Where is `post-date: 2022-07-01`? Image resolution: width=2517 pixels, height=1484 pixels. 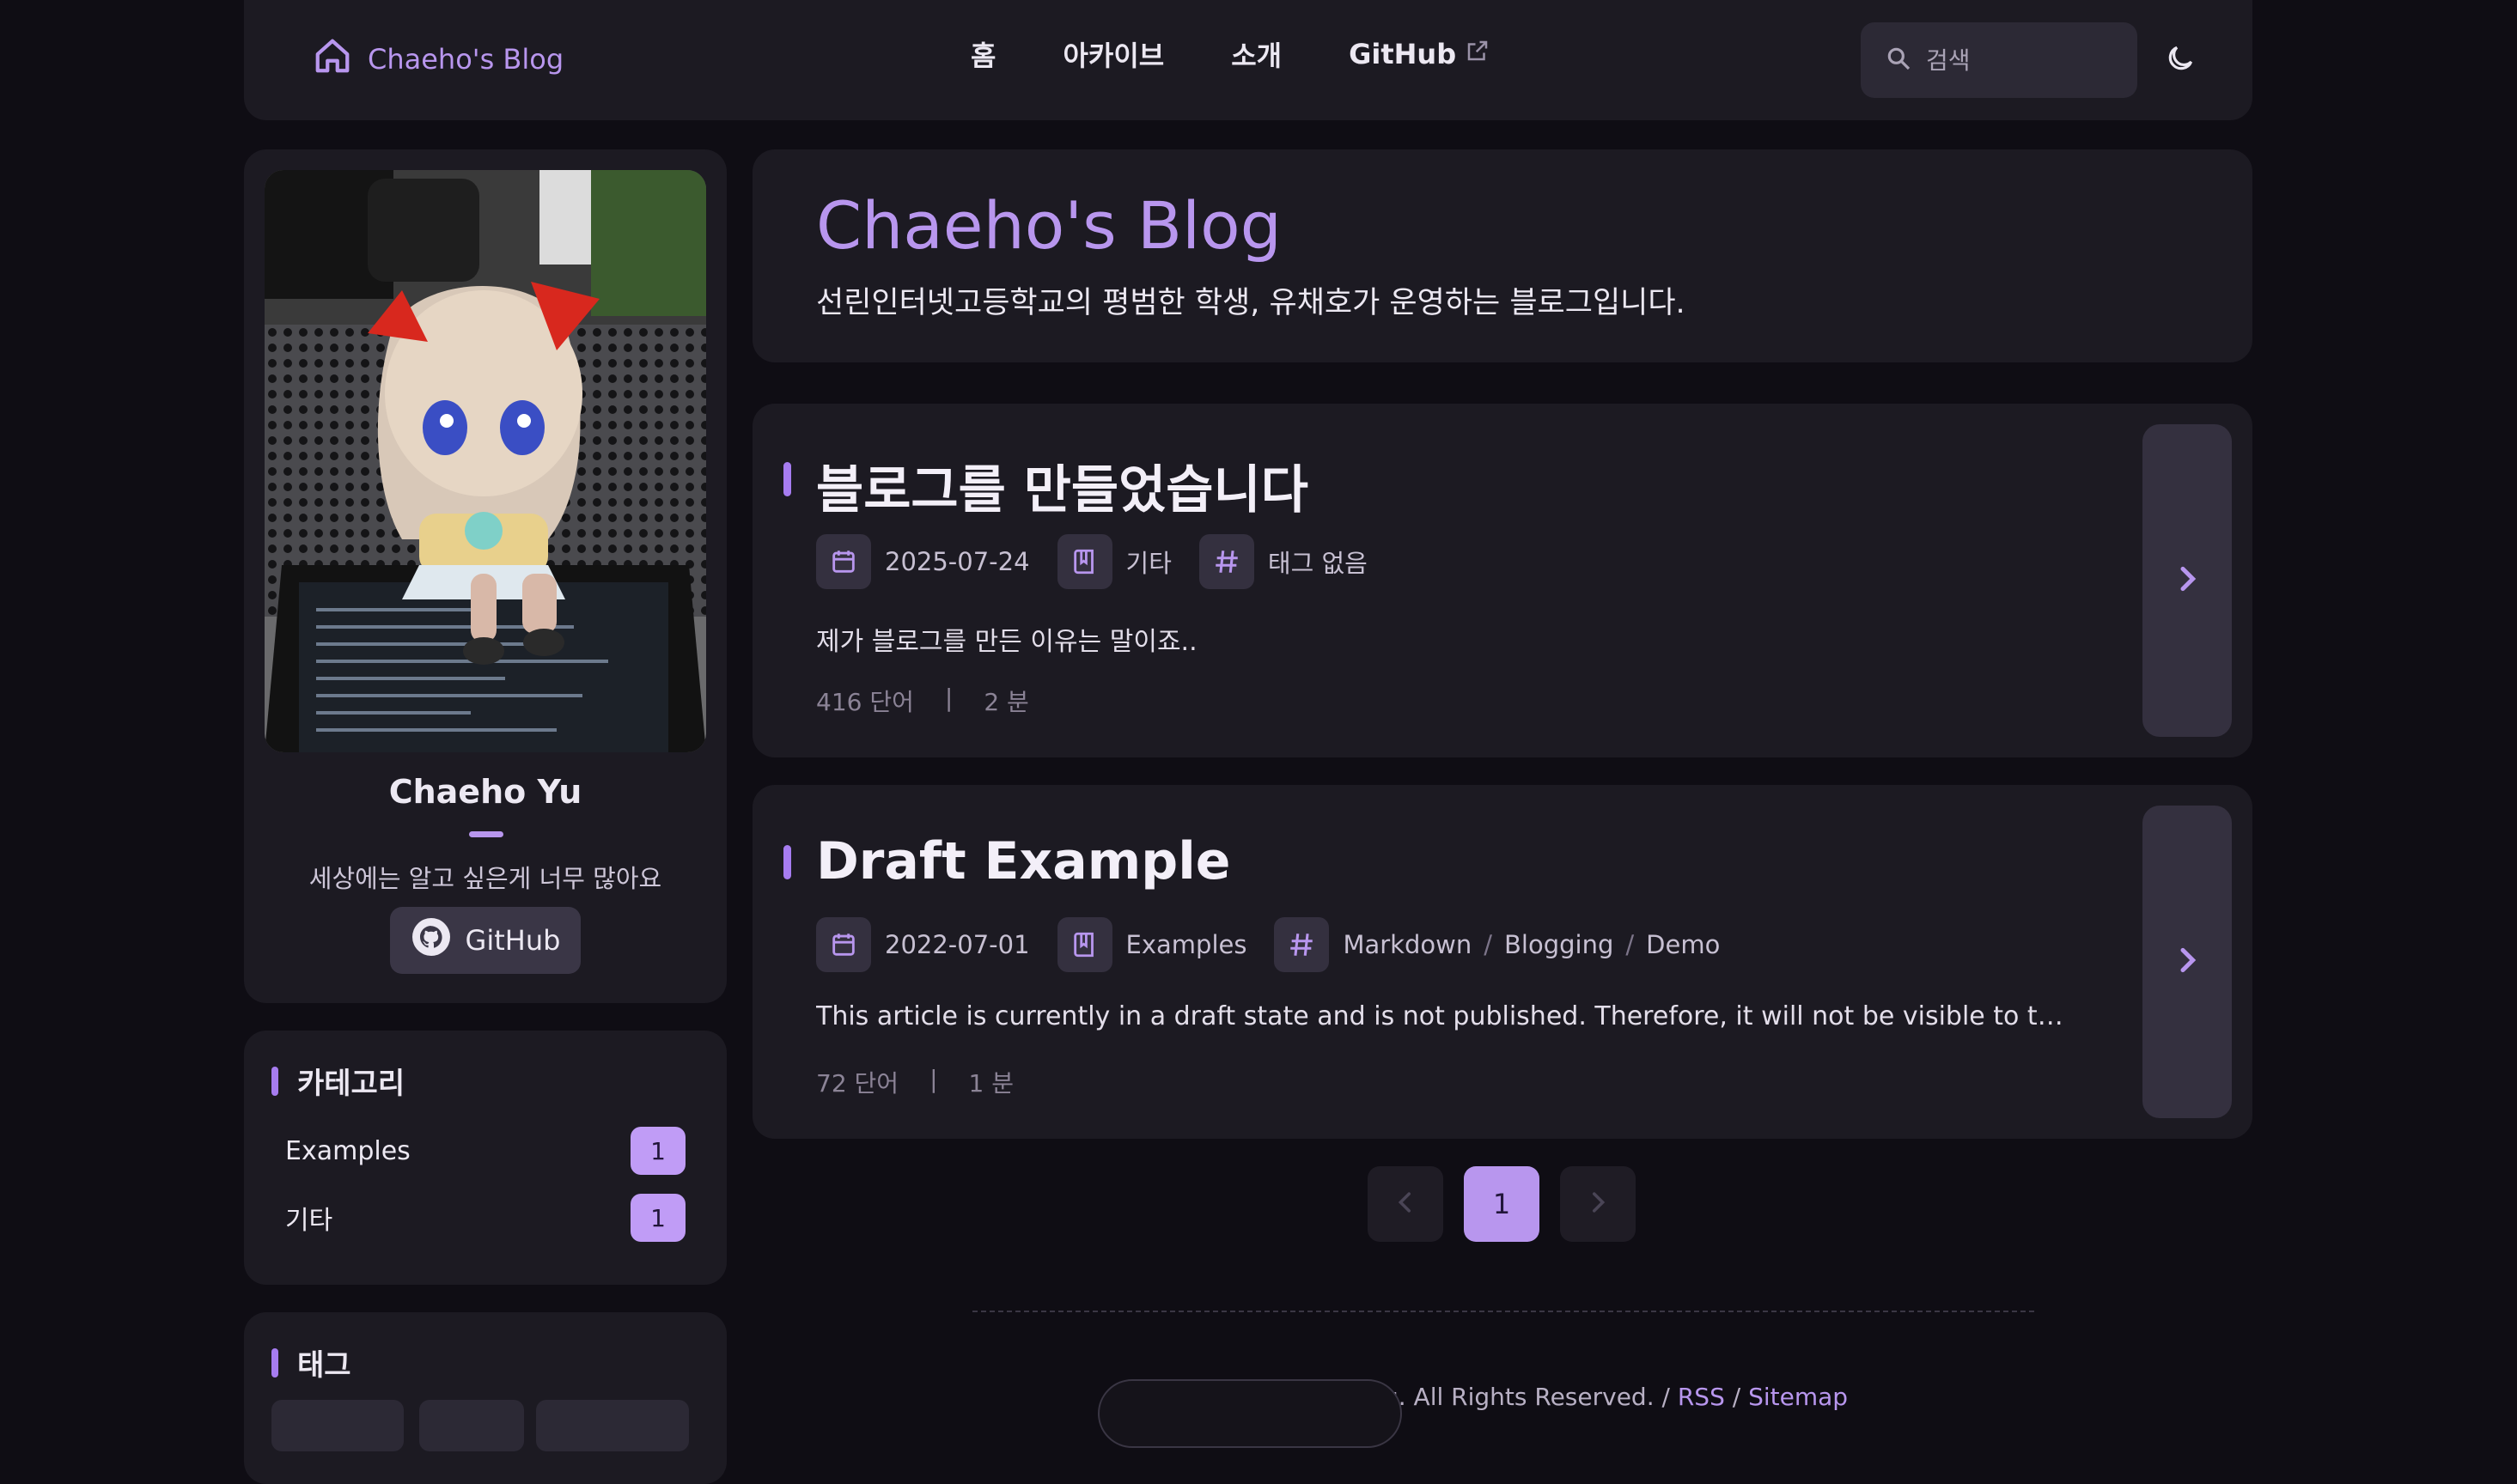 post-date: 2022-07-01 is located at coordinates (923, 944).